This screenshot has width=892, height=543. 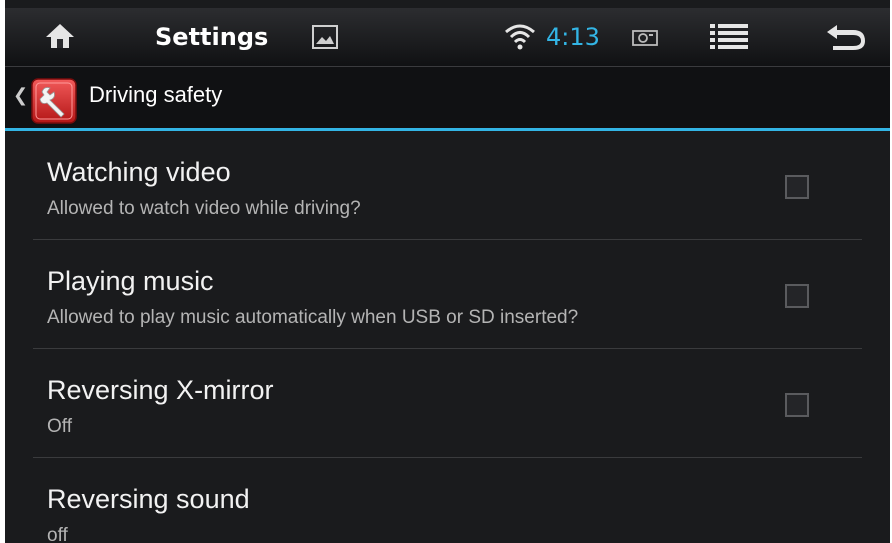 What do you see at coordinates (447, 97) in the screenshot?
I see `action-bar: ❮ Driving safety` at bounding box center [447, 97].